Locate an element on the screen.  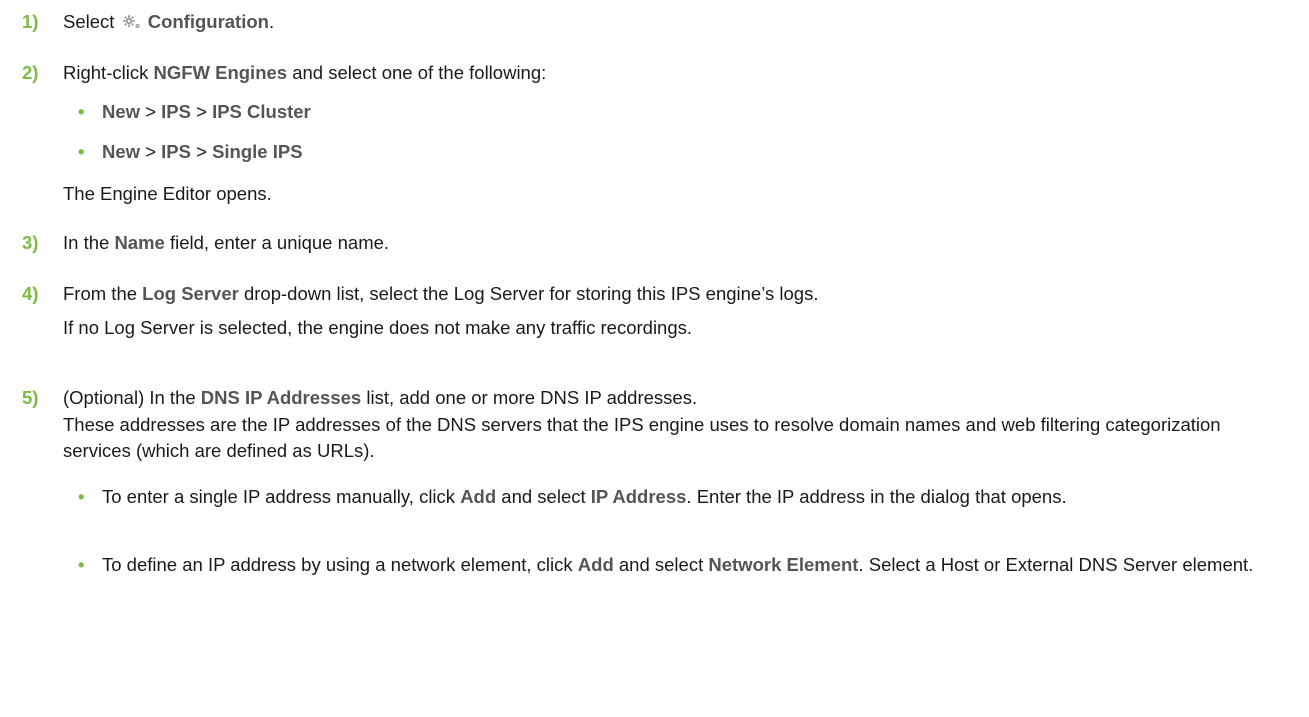
step-number: 5) is located at coordinates (30, 397).